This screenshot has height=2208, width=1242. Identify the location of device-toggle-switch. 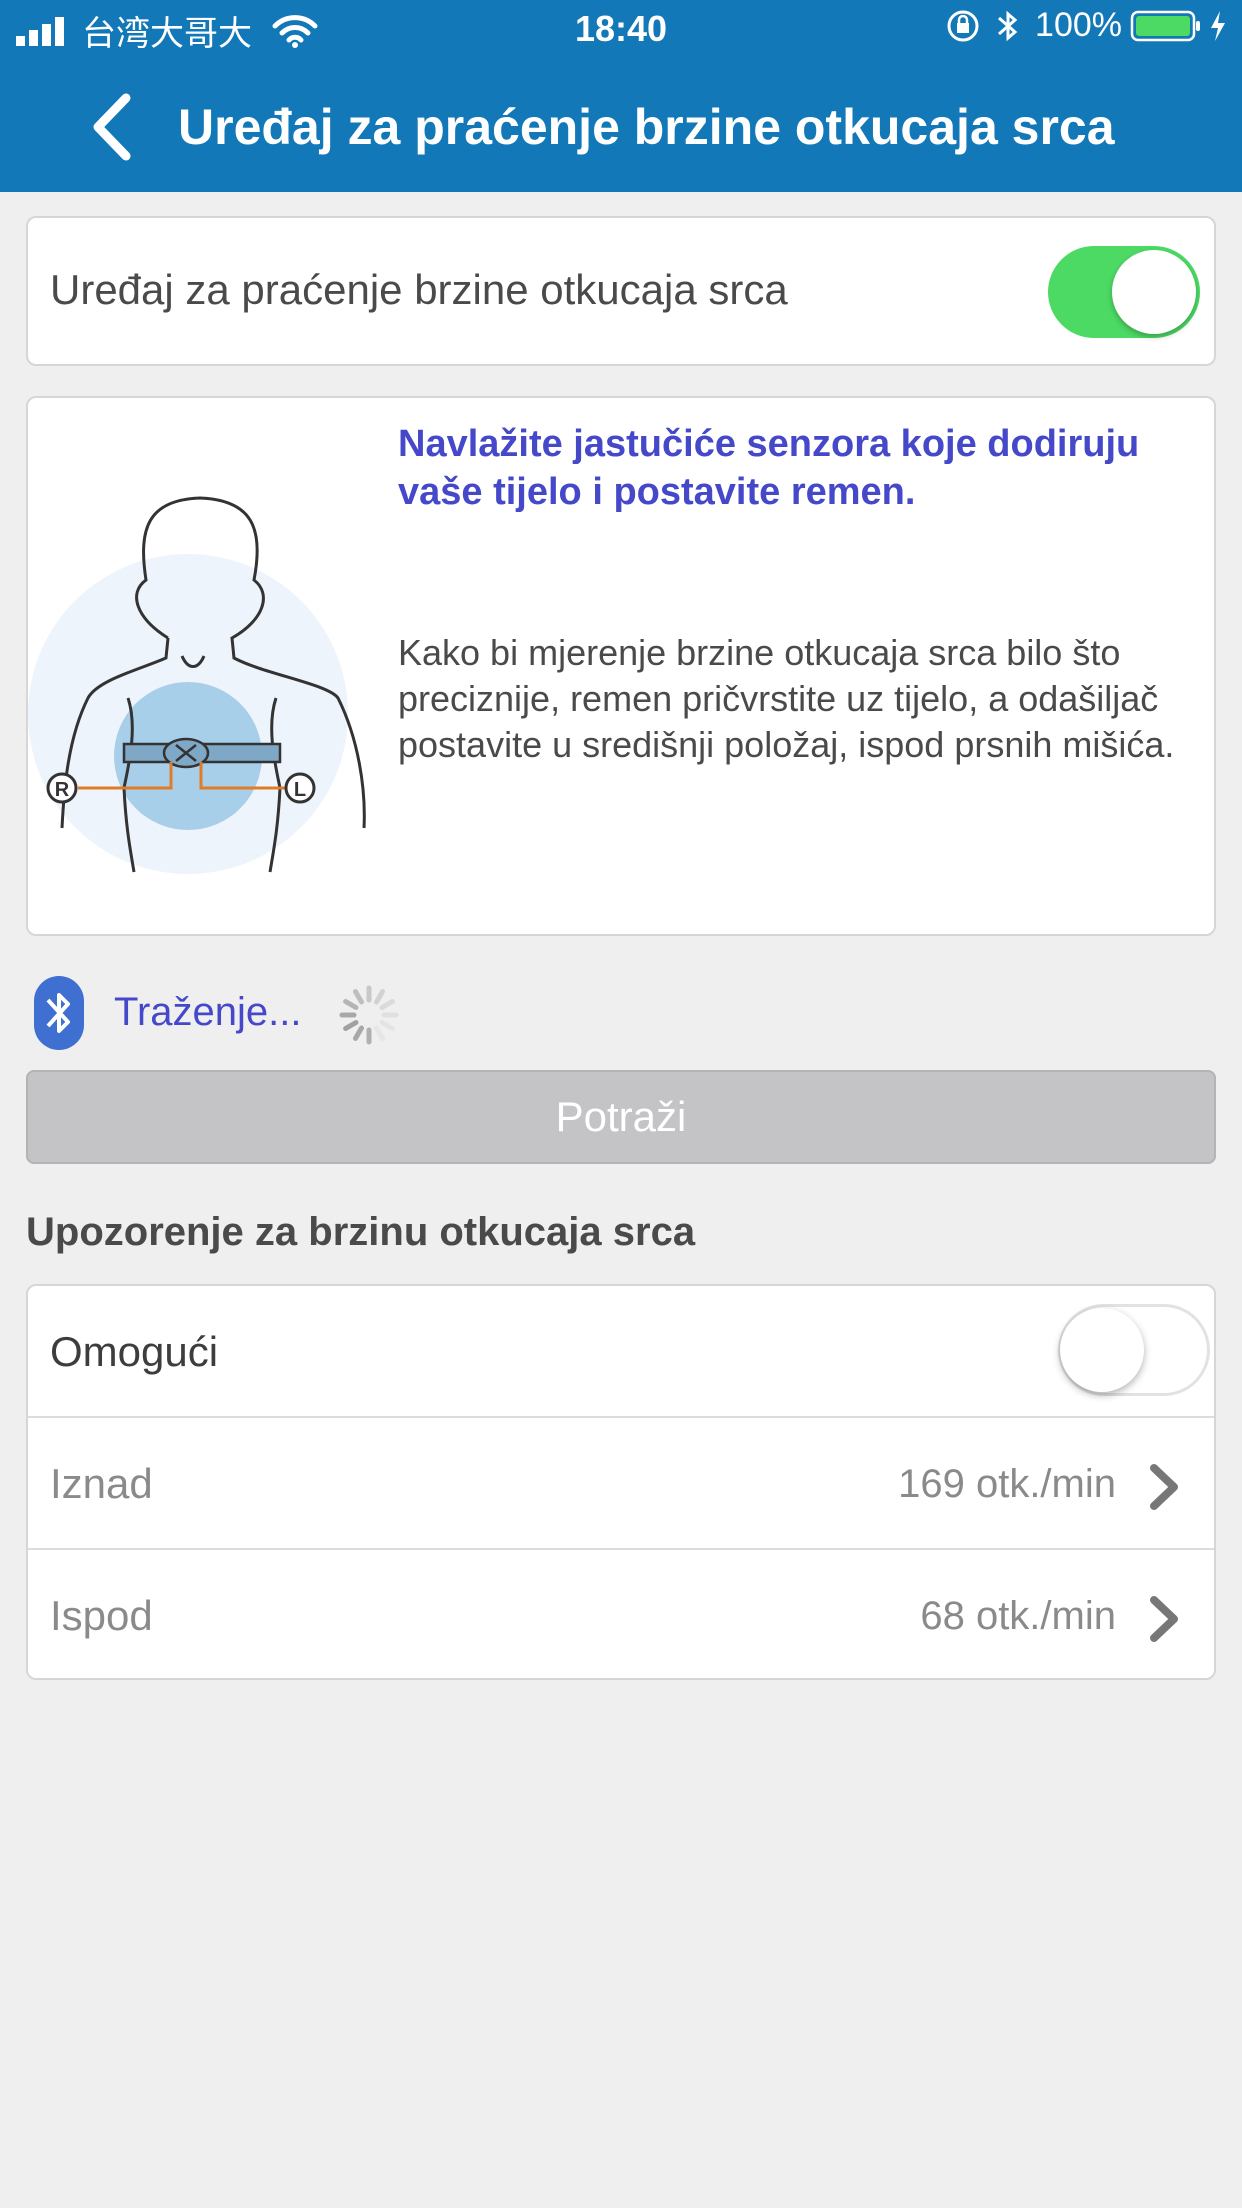
(1124, 292).